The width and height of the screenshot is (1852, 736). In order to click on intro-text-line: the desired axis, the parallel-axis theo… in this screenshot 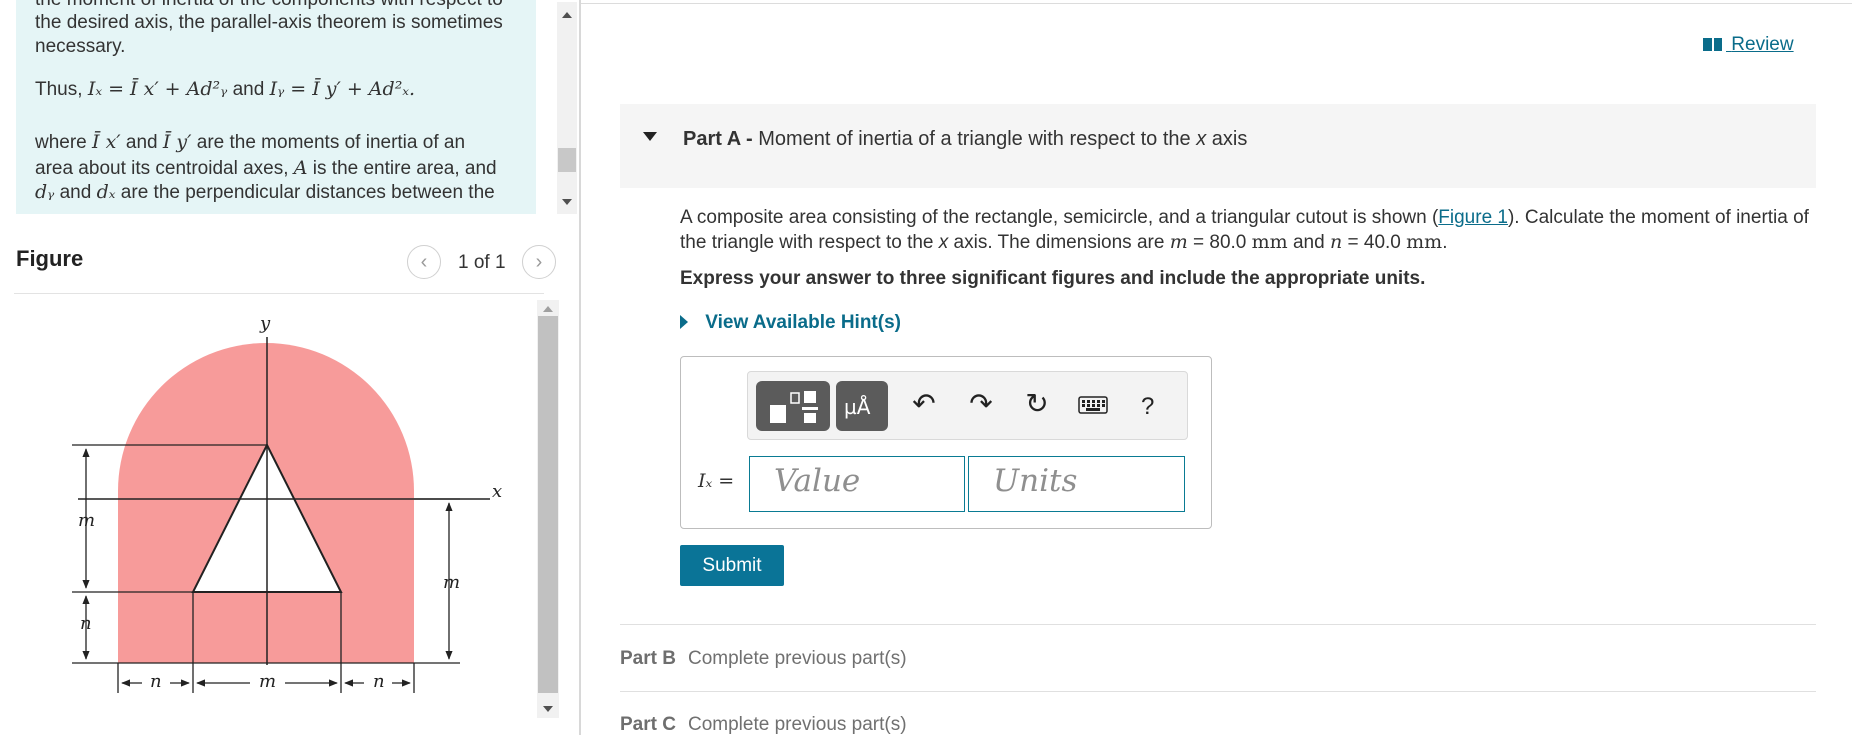, I will do `click(269, 22)`.